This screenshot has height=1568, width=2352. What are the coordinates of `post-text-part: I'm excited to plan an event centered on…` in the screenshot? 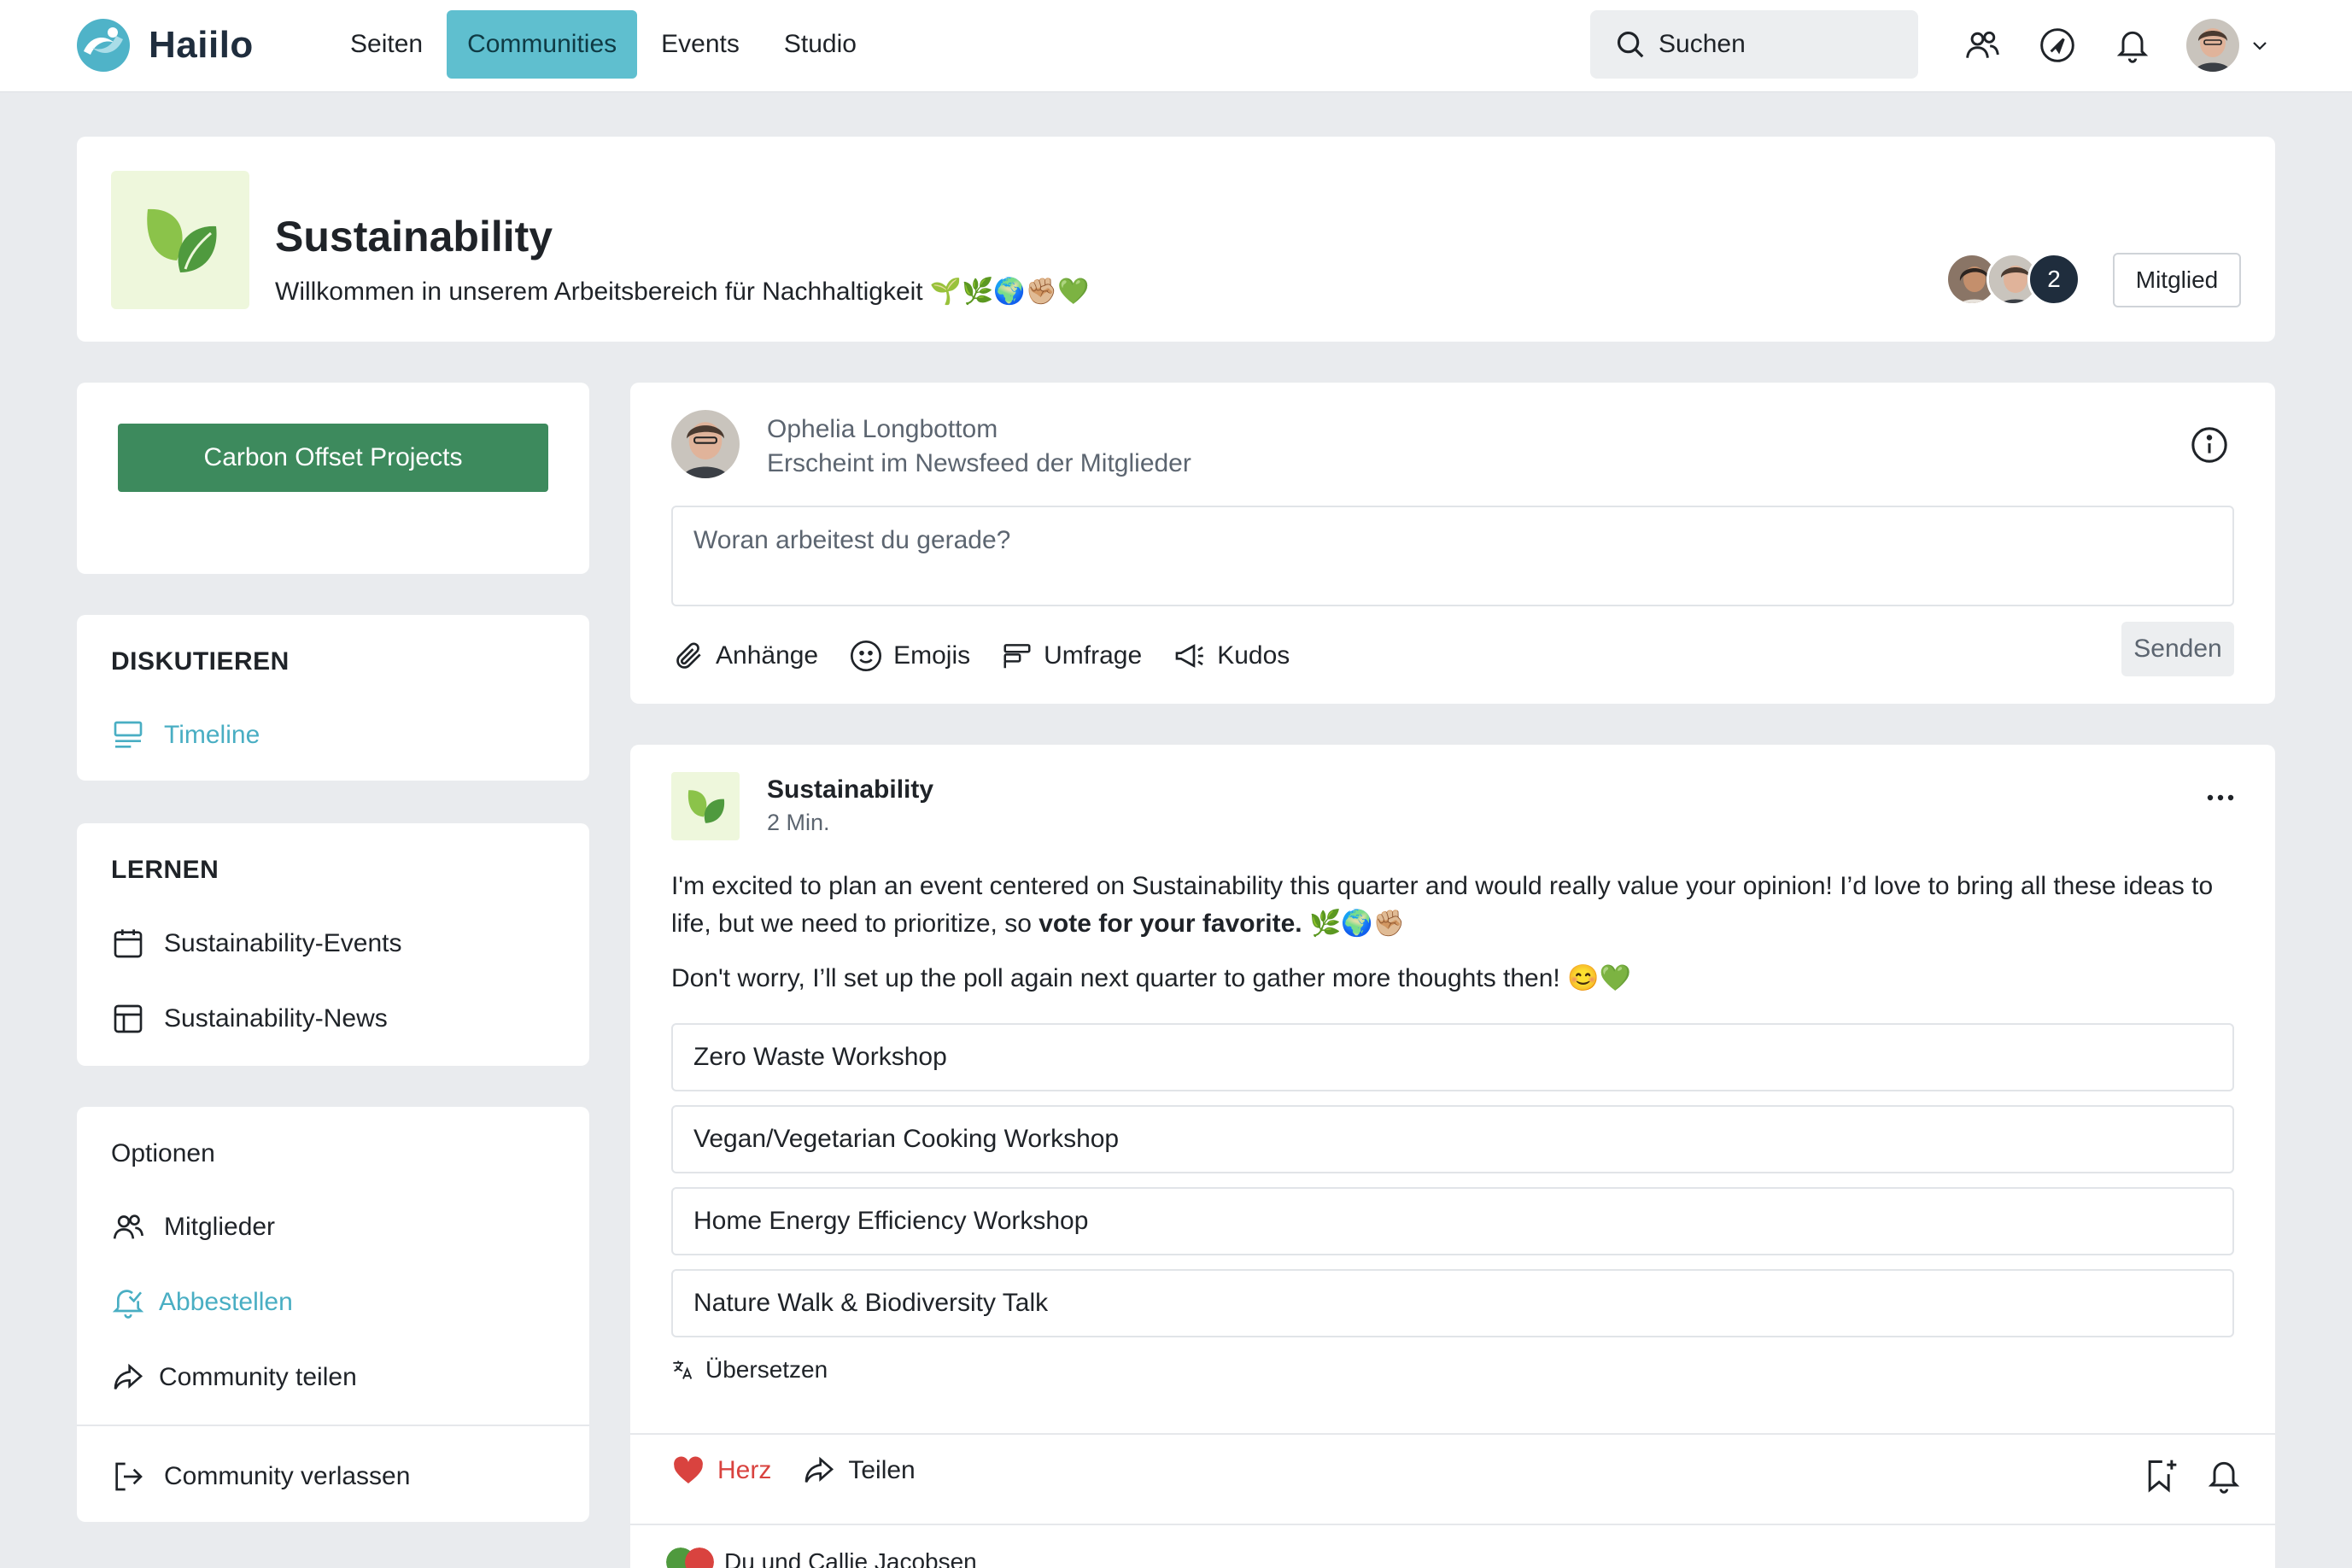 It's located at (1443, 905).